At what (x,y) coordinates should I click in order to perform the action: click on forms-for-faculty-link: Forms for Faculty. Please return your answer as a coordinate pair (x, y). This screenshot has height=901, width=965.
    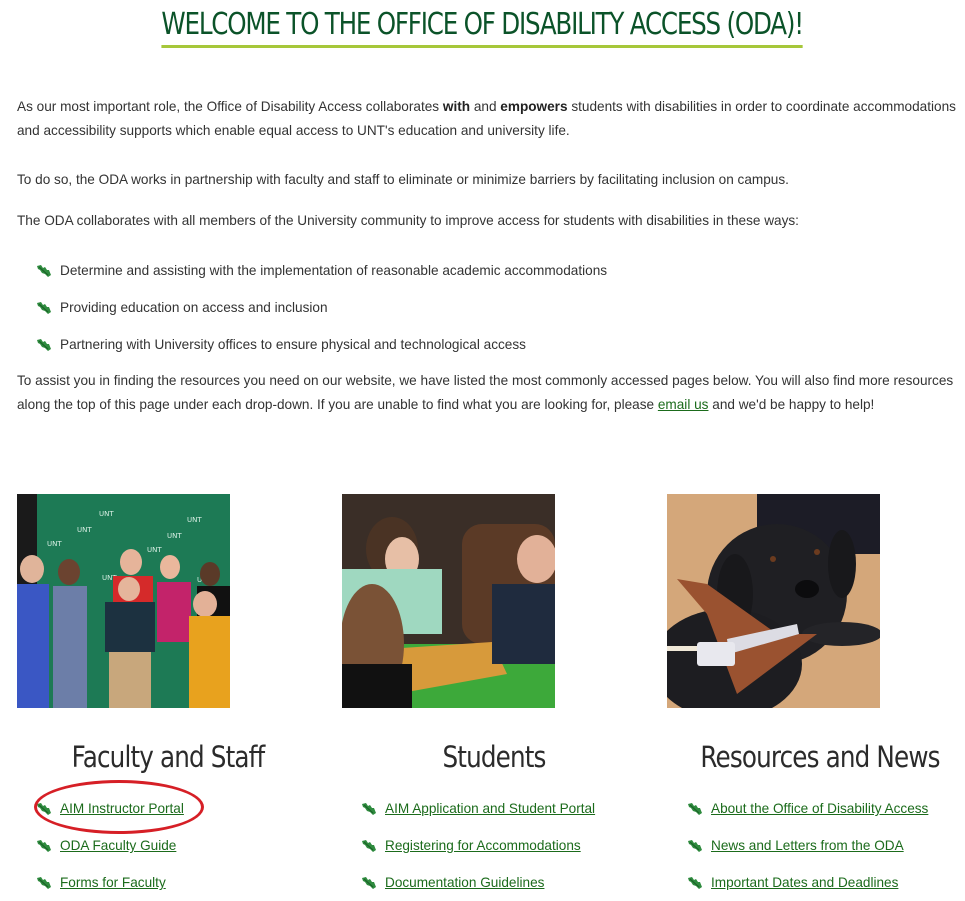
    Looking at the image, I should click on (113, 882).